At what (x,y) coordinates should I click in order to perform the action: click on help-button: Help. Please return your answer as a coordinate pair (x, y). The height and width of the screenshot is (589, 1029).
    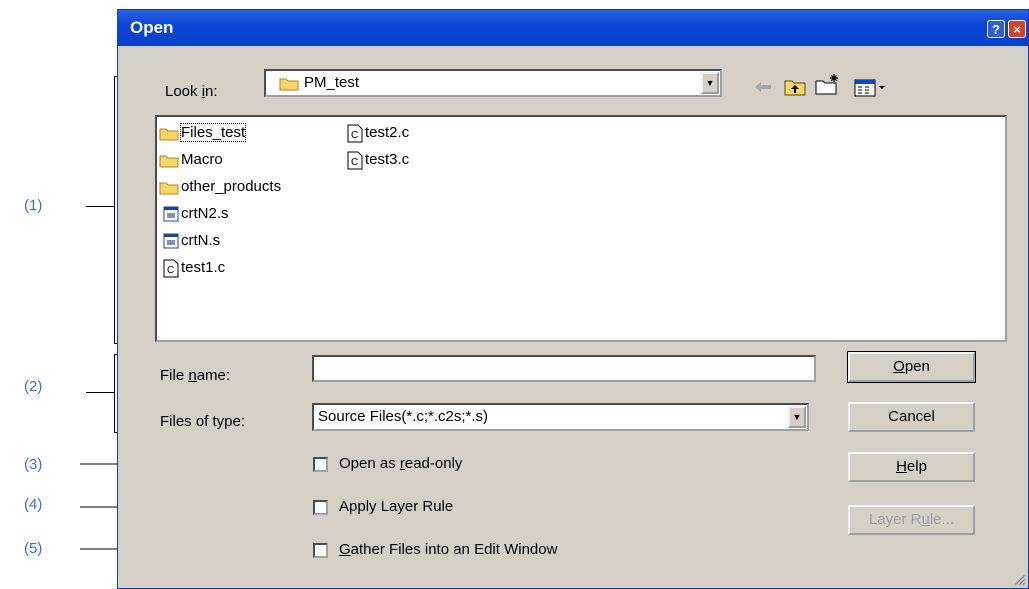
    Looking at the image, I should click on (911, 467).